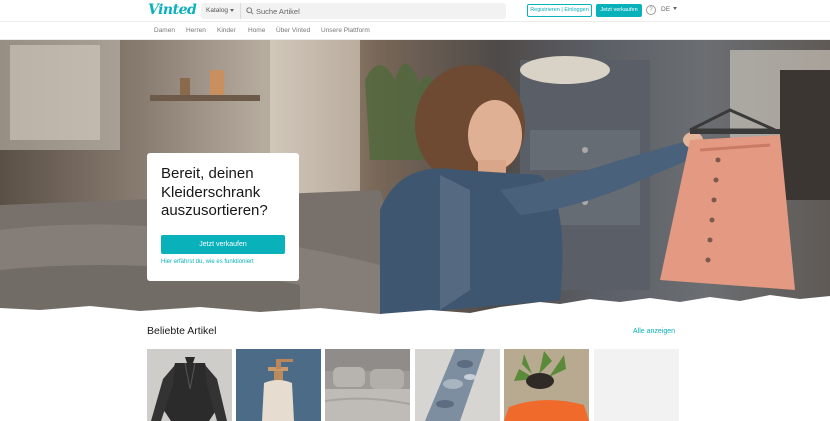 This screenshot has height=421, width=830. I want to click on nav-item-kinder: Kinder, so click(226, 30).